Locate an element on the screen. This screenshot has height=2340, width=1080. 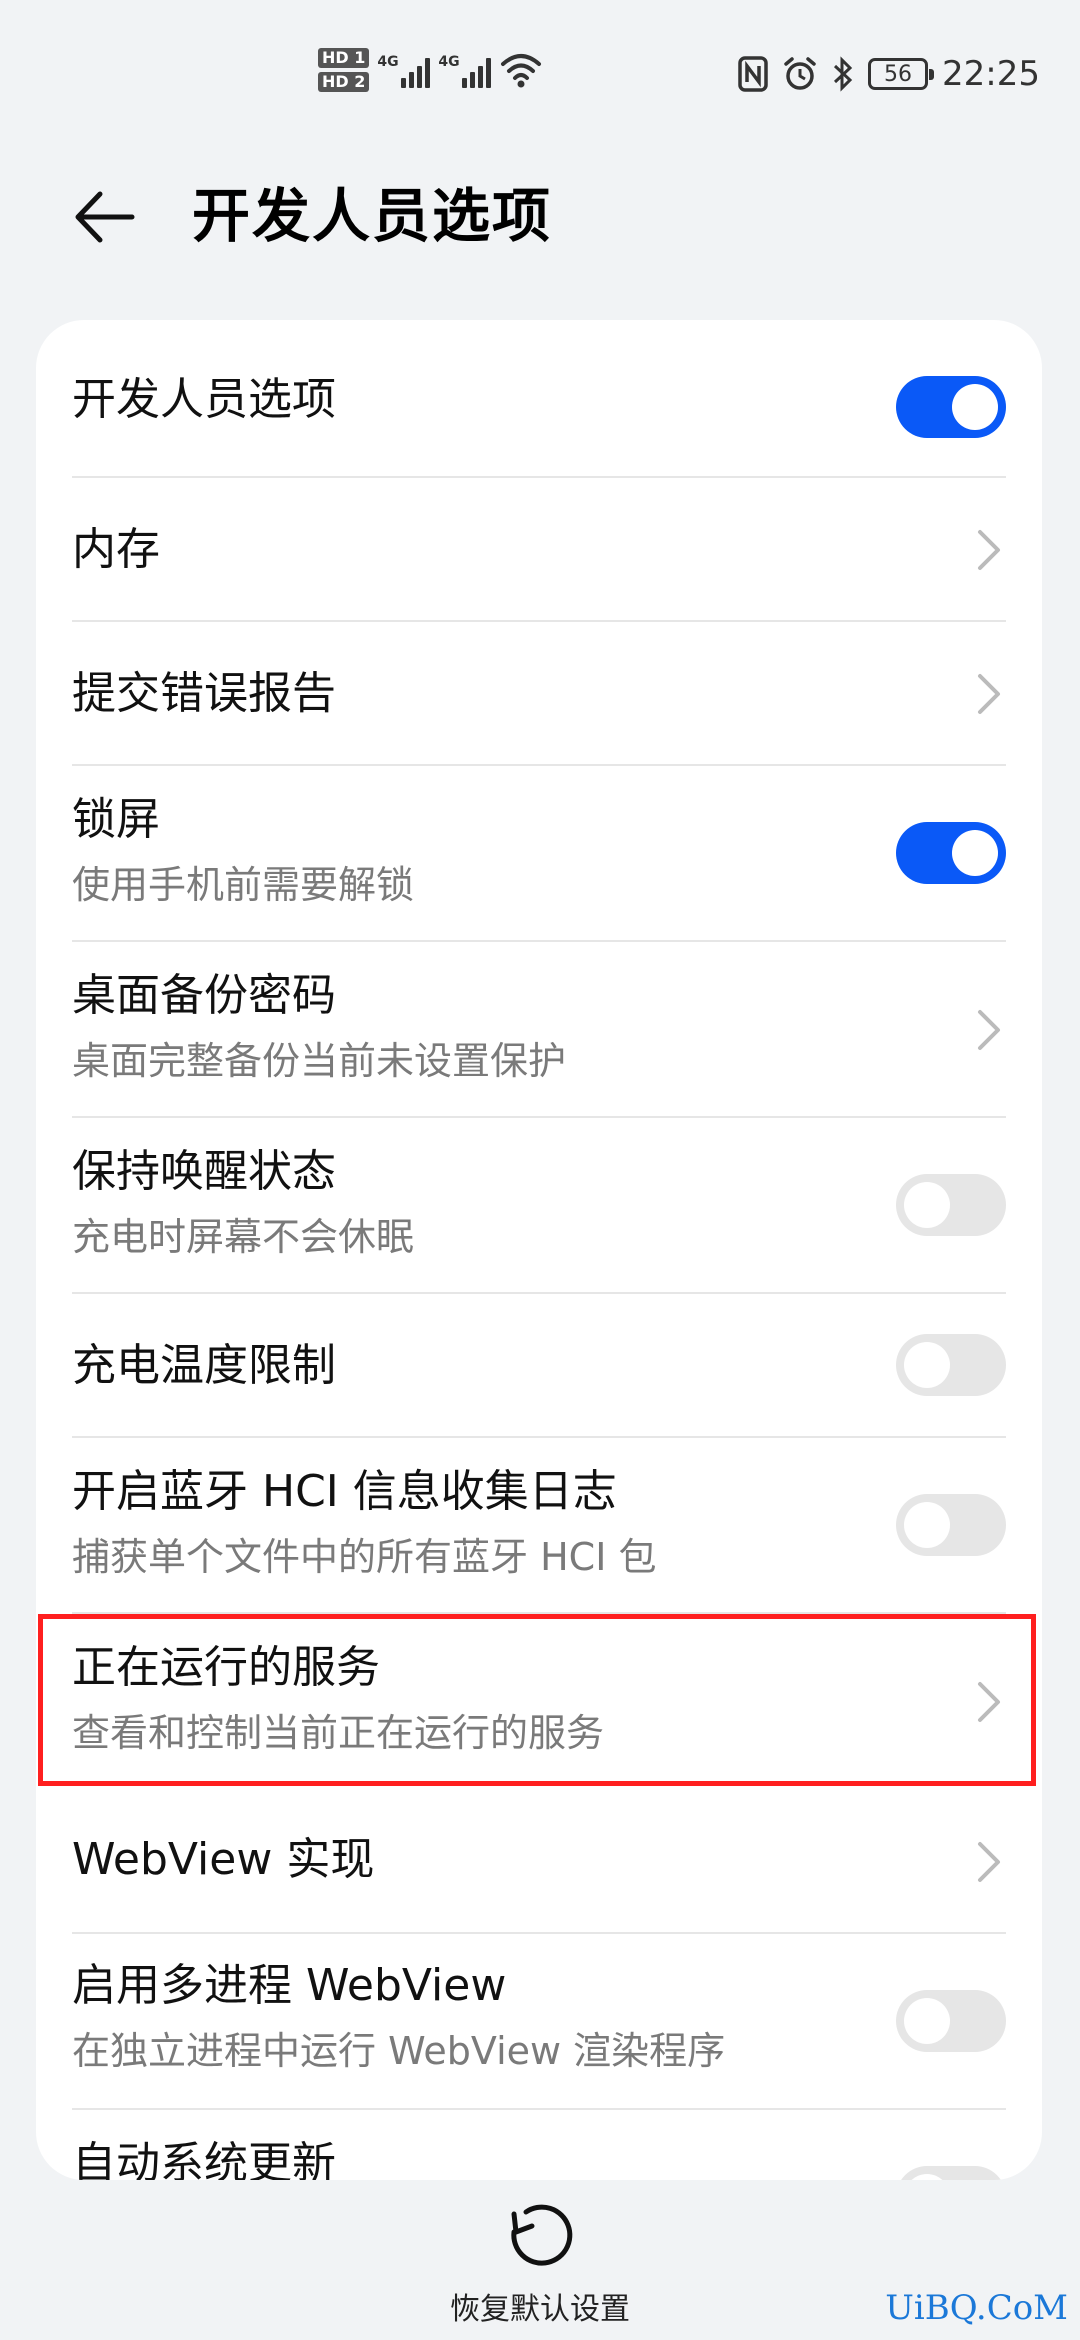
row-title: WebView 实现 is located at coordinates (223, 1859).